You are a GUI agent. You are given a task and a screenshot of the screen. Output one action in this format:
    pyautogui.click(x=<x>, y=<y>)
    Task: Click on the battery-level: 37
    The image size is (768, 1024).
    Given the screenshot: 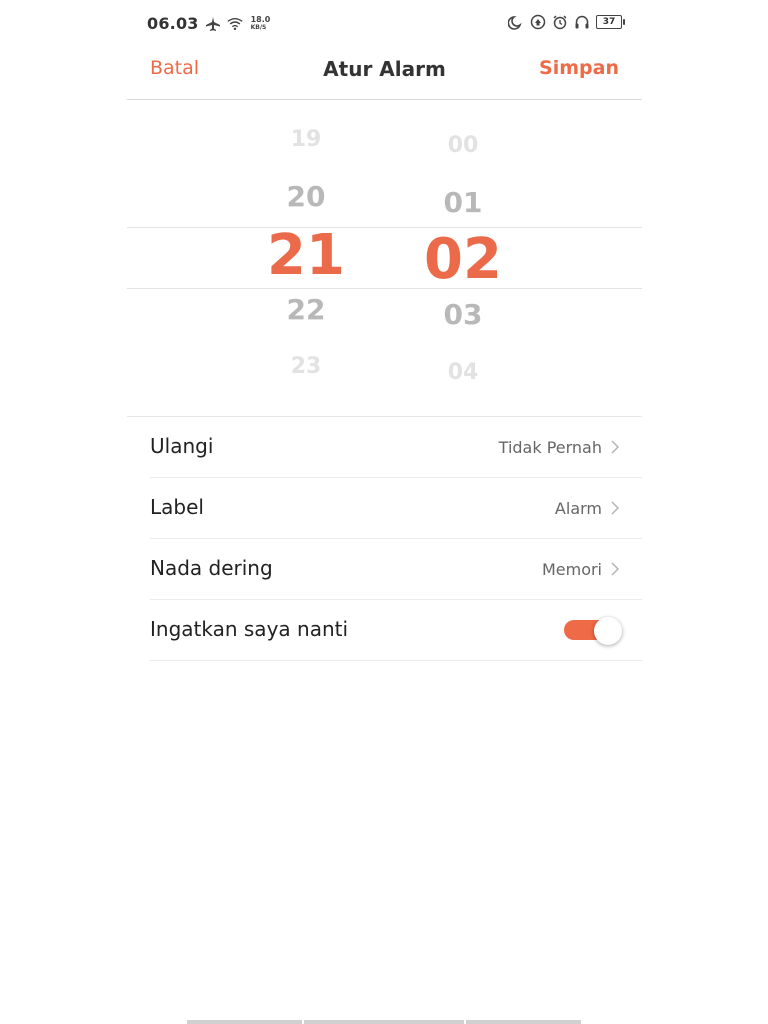 What is the action you would take?
    pyautogui.click(x=609, y=22)
    